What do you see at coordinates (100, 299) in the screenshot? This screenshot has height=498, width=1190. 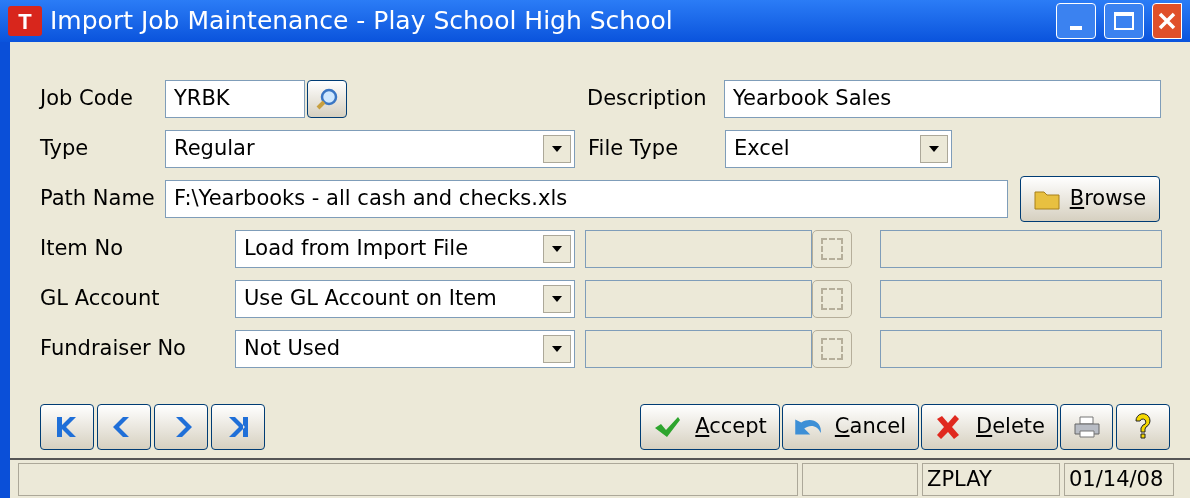 I see `field-label: GL Account` at bounding box center [100, 299].